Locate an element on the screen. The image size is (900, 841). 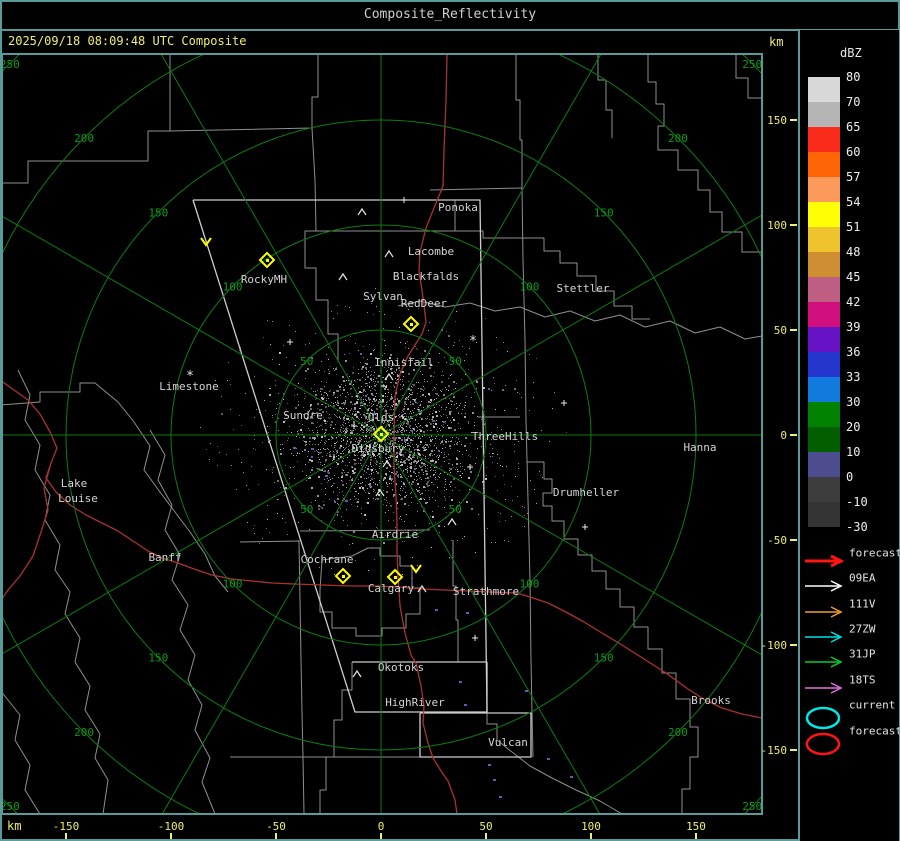
track-label: 27ZW is located at coordinates (862, 629).